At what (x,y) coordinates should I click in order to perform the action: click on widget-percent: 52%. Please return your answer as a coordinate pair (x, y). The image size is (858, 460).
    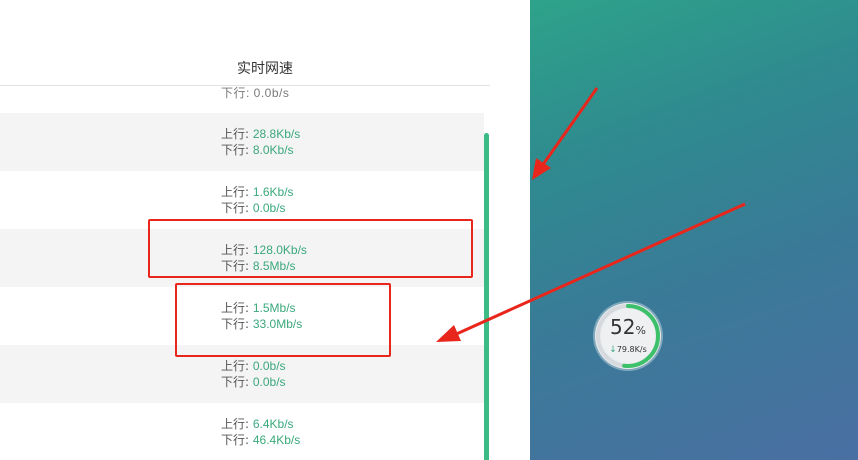
    Looking at the image, I should click on (628, 327).